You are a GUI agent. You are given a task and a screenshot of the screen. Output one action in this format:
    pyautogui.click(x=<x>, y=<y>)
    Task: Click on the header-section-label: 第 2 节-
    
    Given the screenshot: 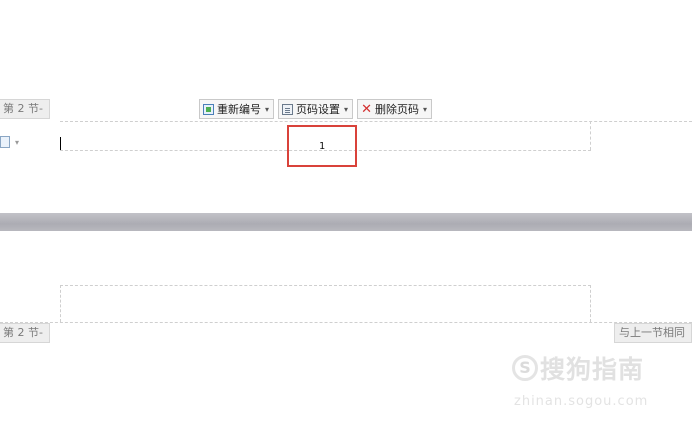 What is the action you would take?
    pyautogui.click(x=23, y=108)
    